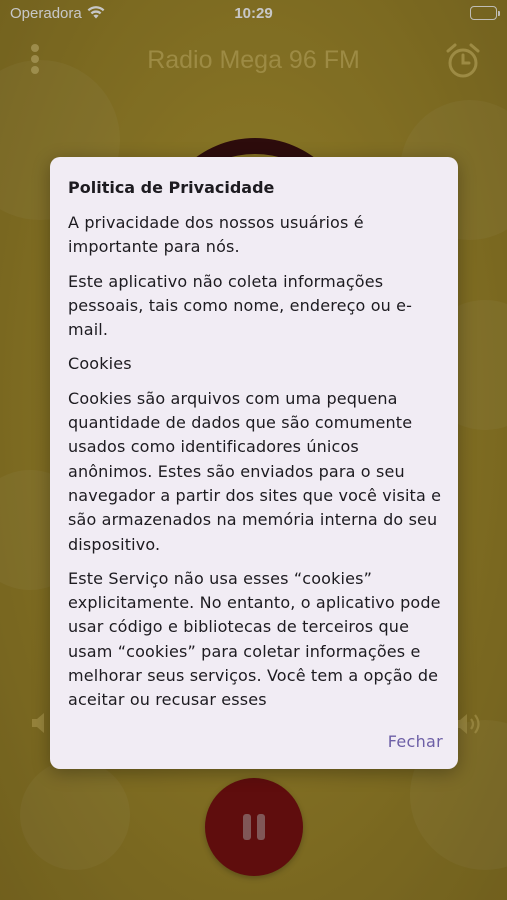  I want to click on dialog-paragraph: Cookies, so click(100, 364).